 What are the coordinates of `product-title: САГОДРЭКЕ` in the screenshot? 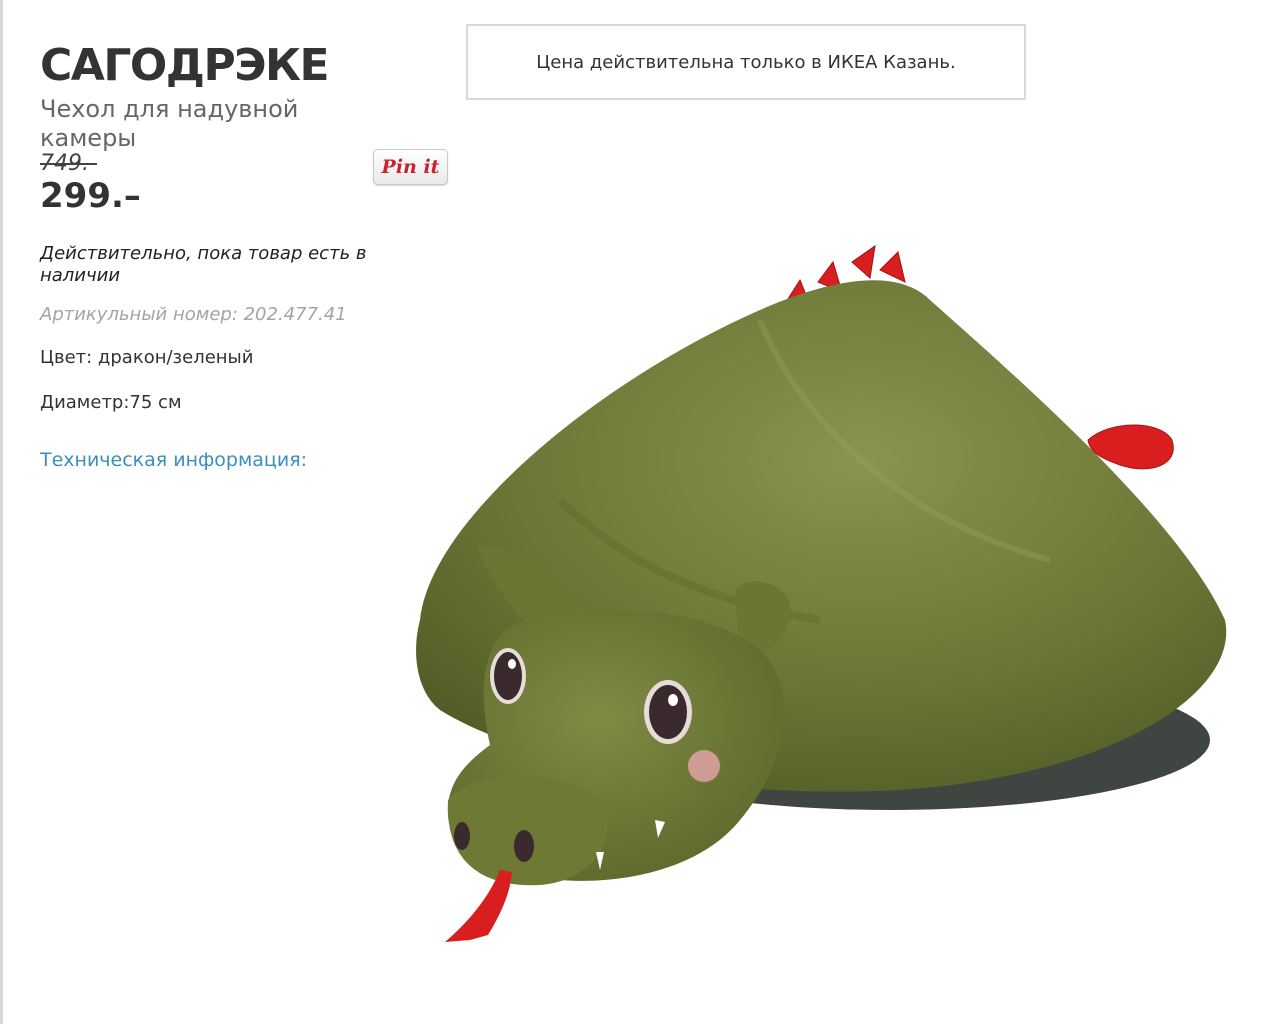 It's located at (185, 65).